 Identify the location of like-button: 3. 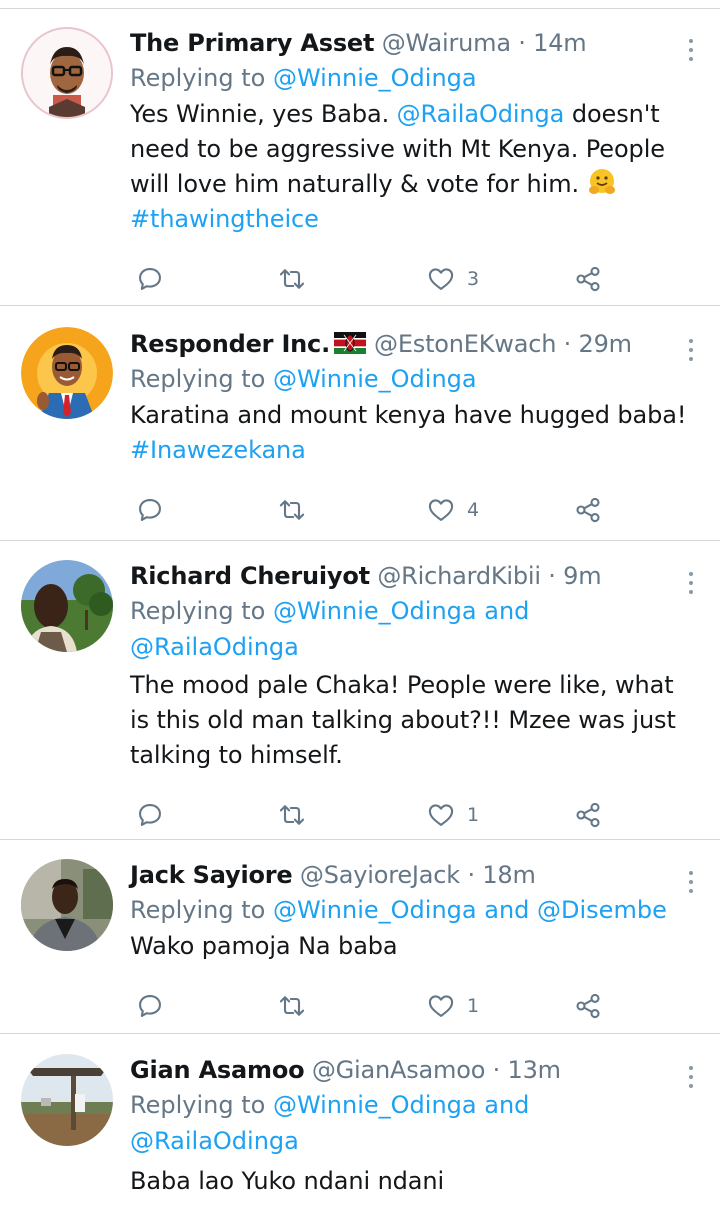
(453, 279).